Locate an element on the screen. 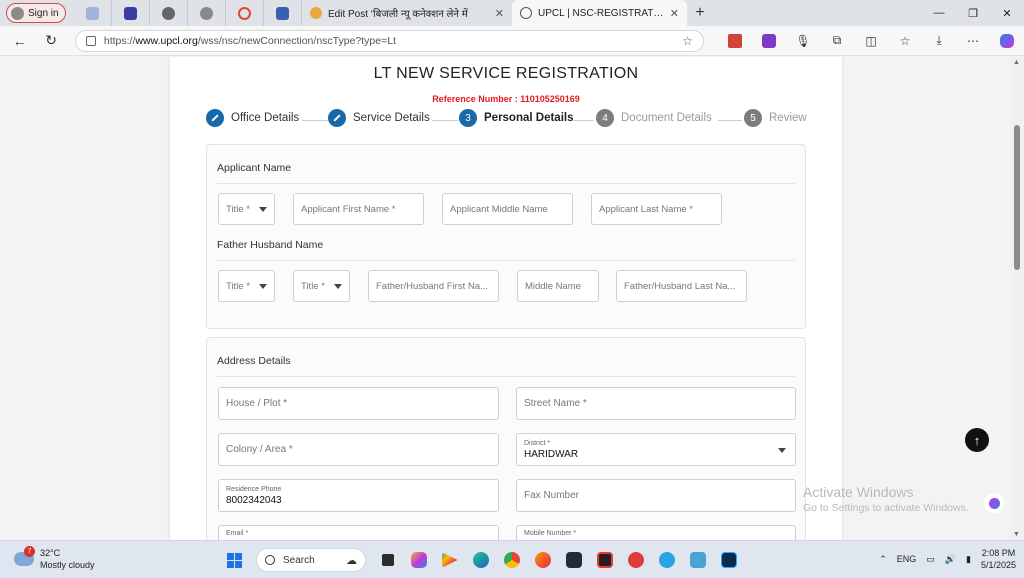  play-store-app is located at coordinates (449, 560).